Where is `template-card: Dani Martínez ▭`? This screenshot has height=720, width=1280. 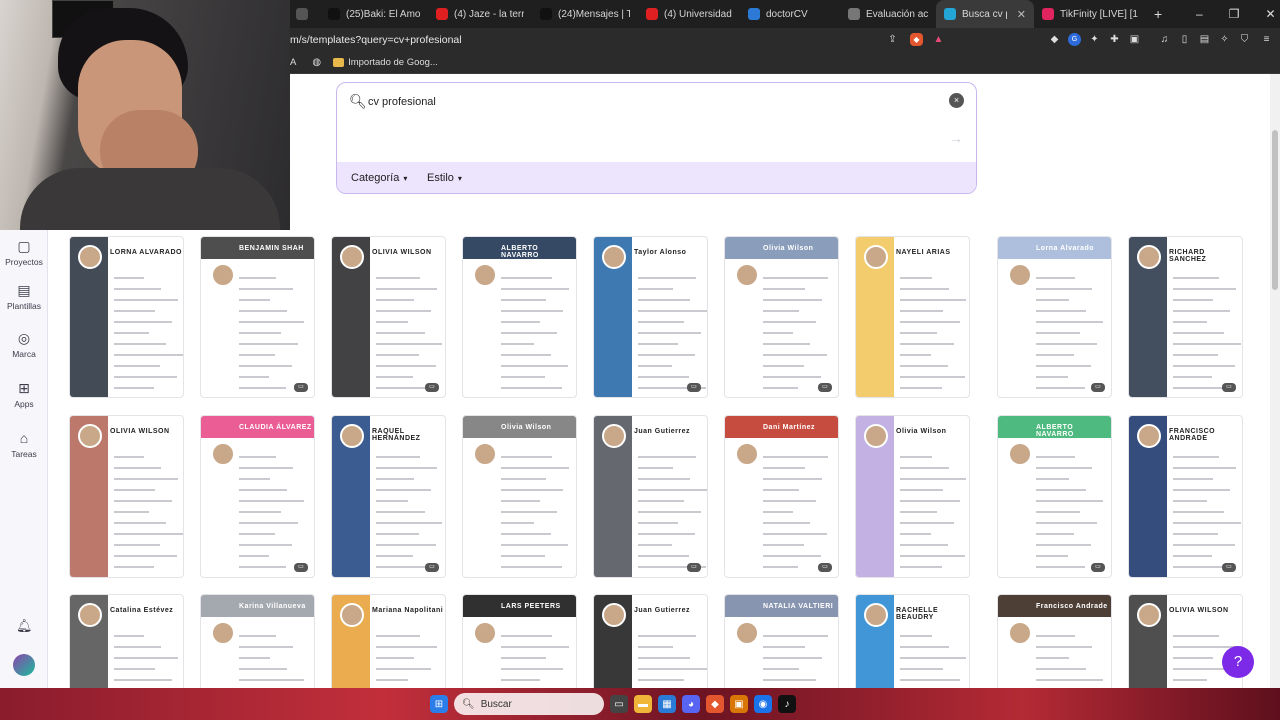 template-card: Dani Martínez ▭ is located at coordinates (781, 496).